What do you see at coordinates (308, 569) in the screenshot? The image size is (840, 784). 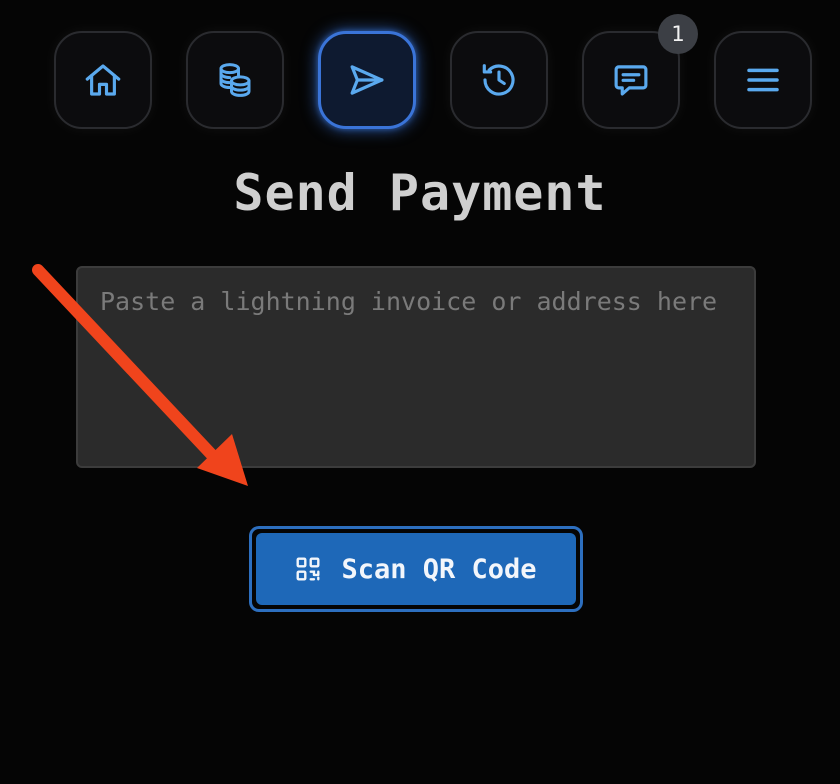 I see `qr-code-icon` at bounding box center [308, 569].